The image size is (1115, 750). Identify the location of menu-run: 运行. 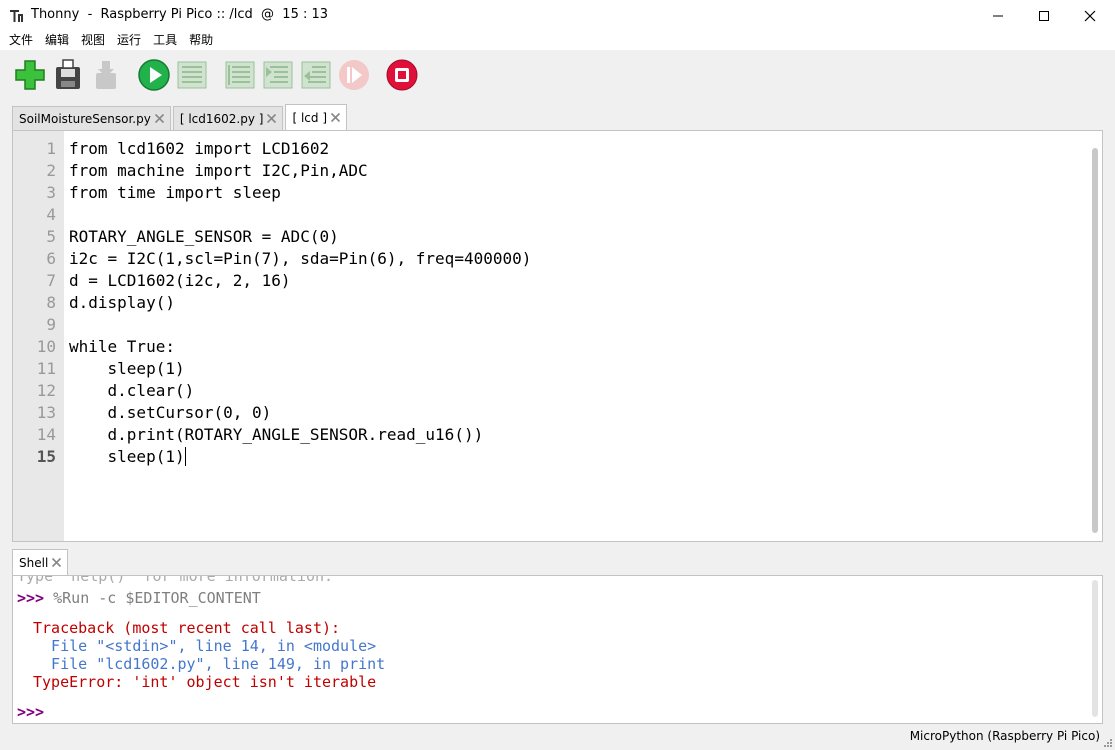
(129, 40).